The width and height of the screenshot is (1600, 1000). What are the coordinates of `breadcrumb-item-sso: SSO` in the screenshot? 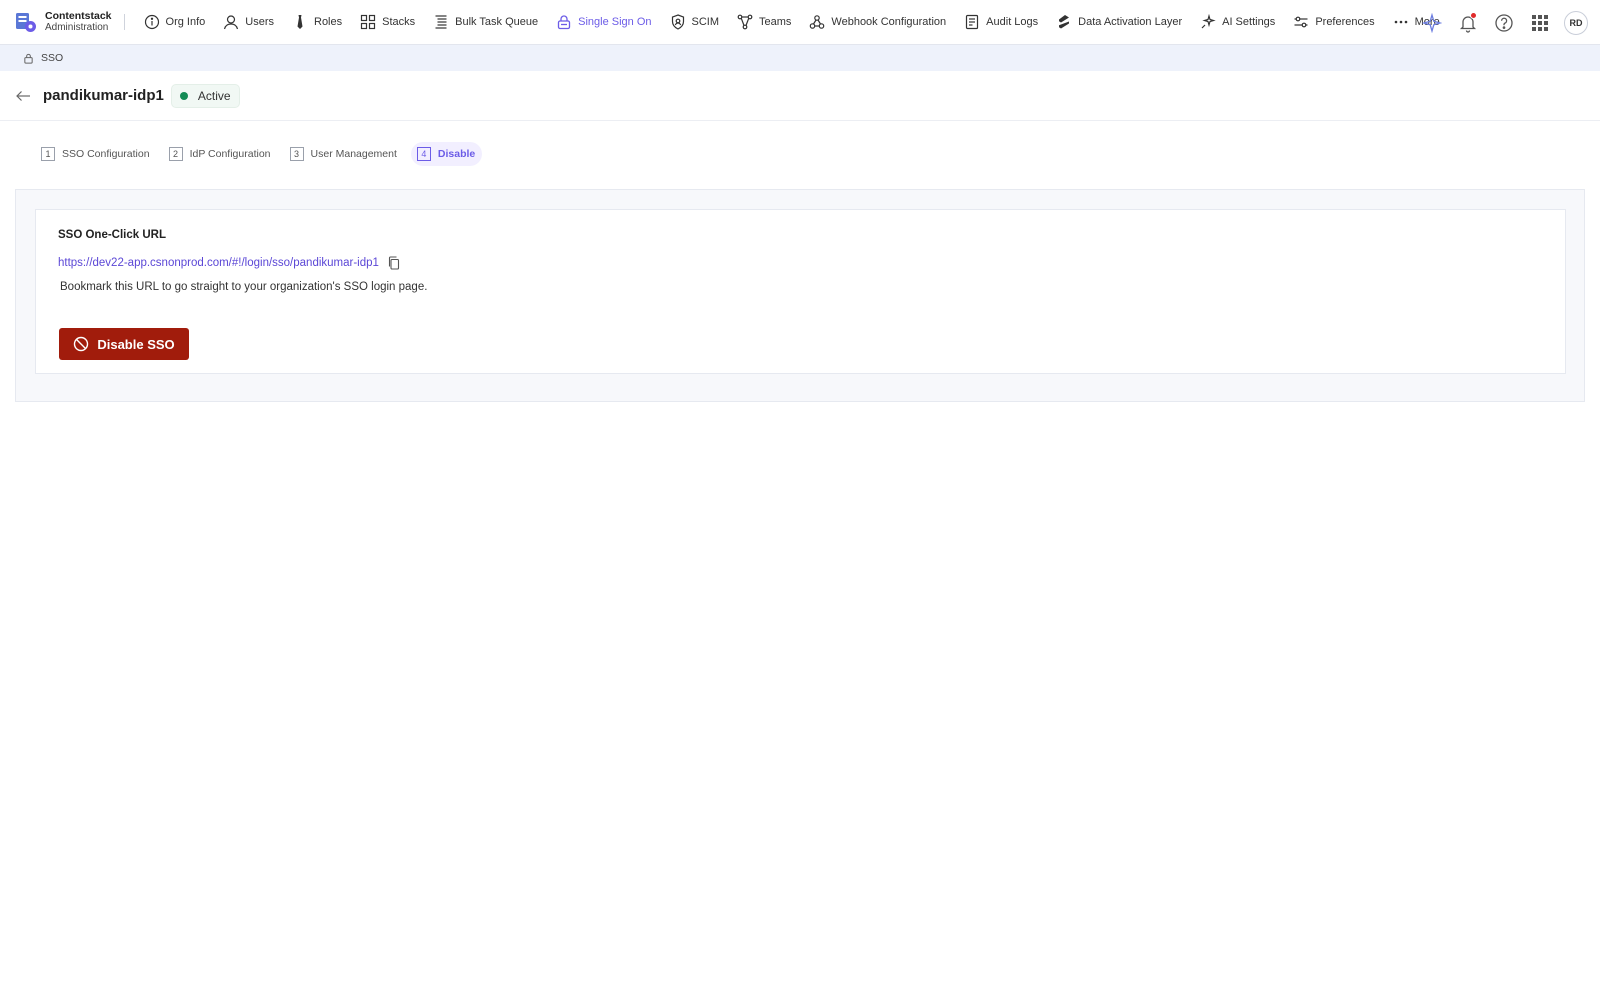 It's located at (52, 58).